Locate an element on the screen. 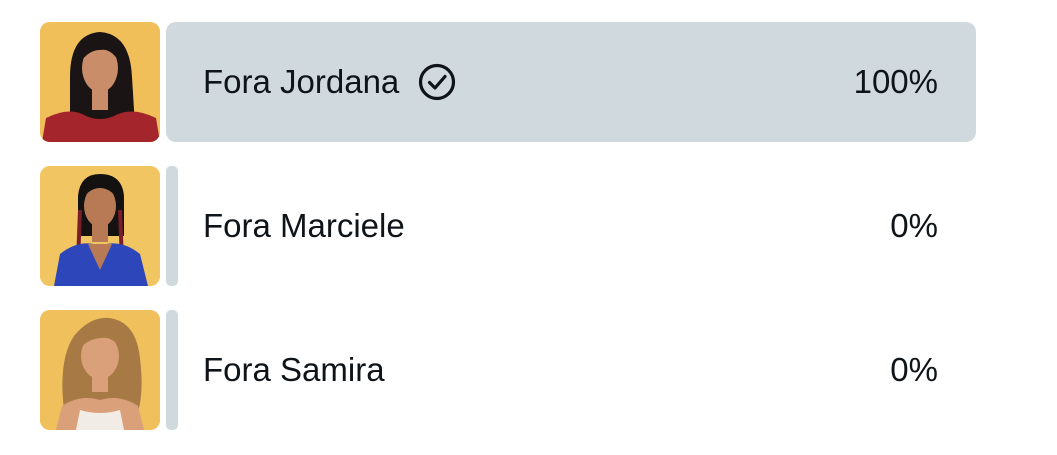 This screenshot has height=455, width=1057. avatar-samira is located at coordinates (100, 370).